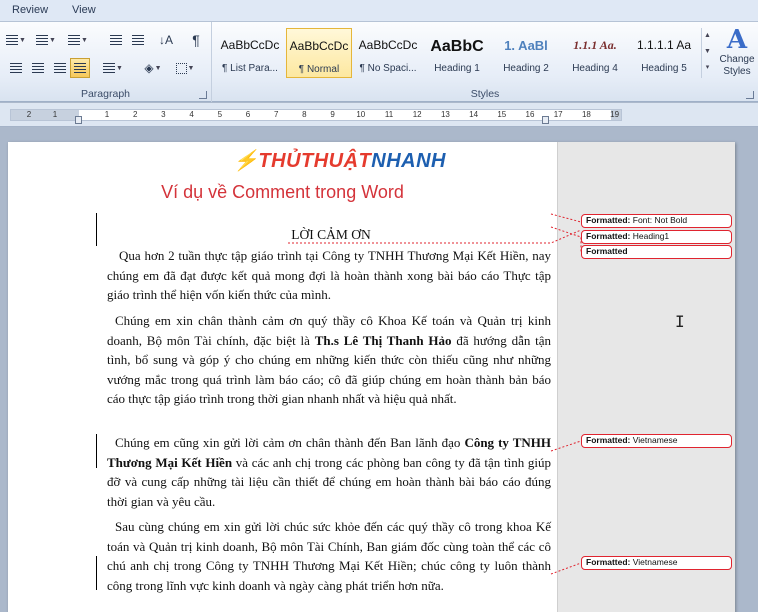  What do you see at coordinates (105, 94) in the screenshot?
I see `paragraph-group-label: Paragraph` at bounding box center [105, 94].